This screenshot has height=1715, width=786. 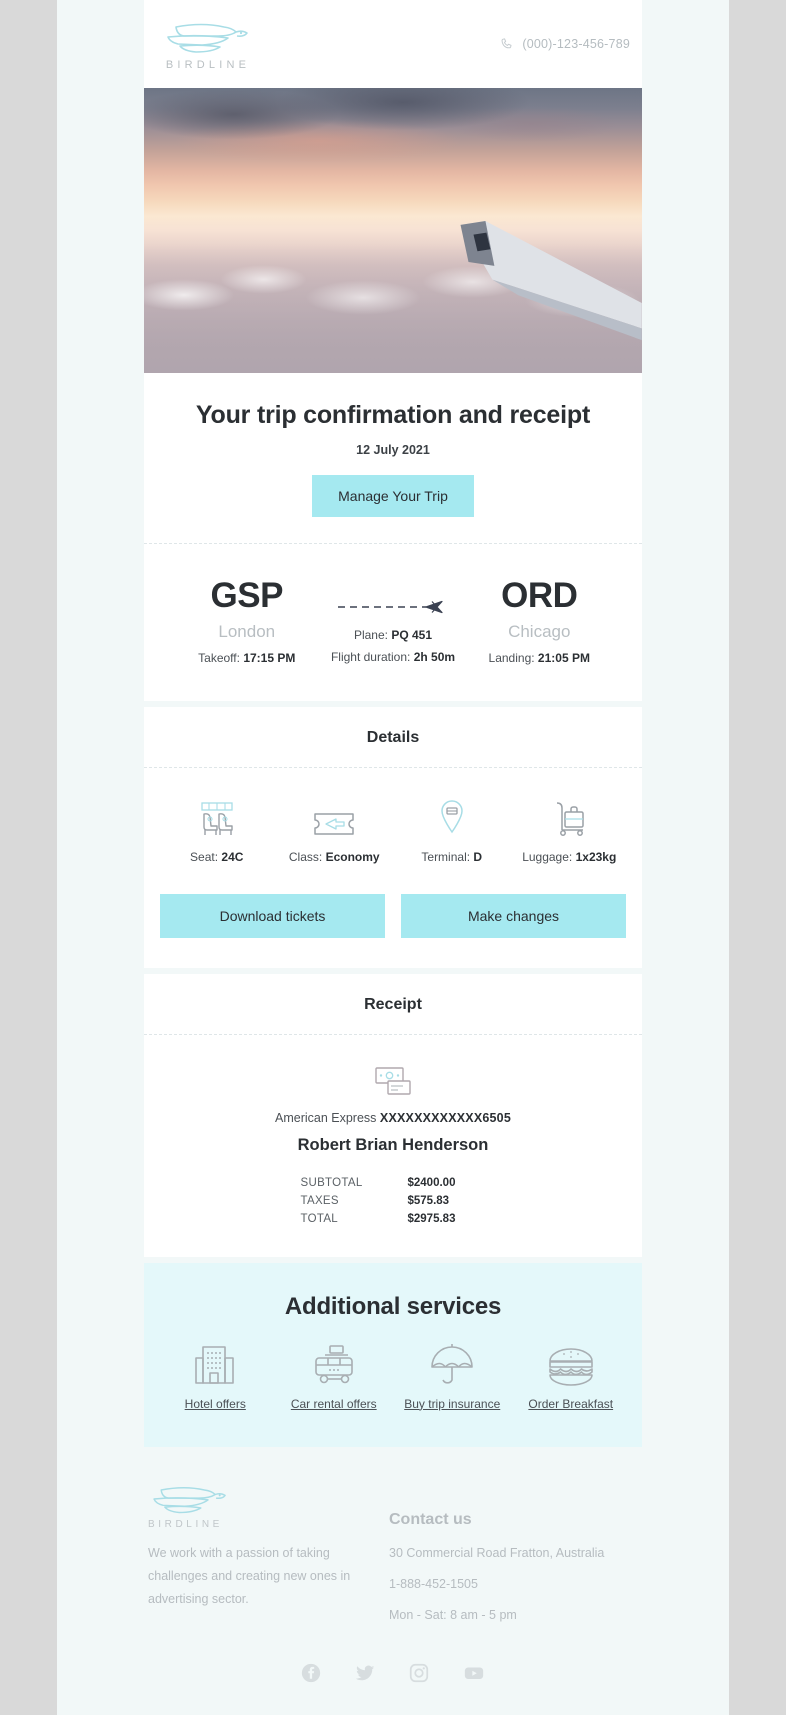 What do you see at coordinates (334, 824) in the screenshot?
I see `ticket-icon` at bounding box center [334, 824].